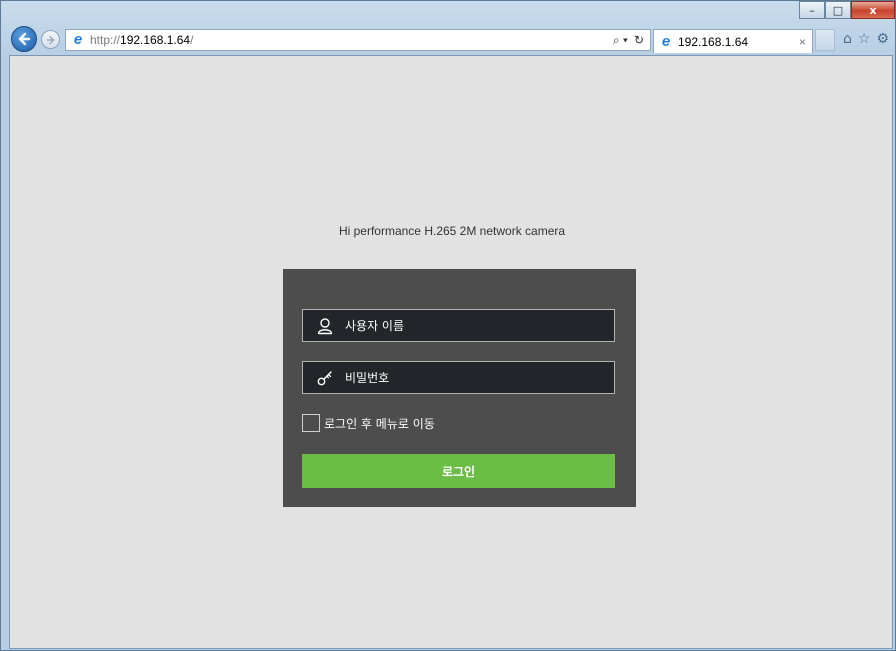 The width and height of the screenshot is (896, 651). I want to click on back-arrow-icon, so click(24, 39).